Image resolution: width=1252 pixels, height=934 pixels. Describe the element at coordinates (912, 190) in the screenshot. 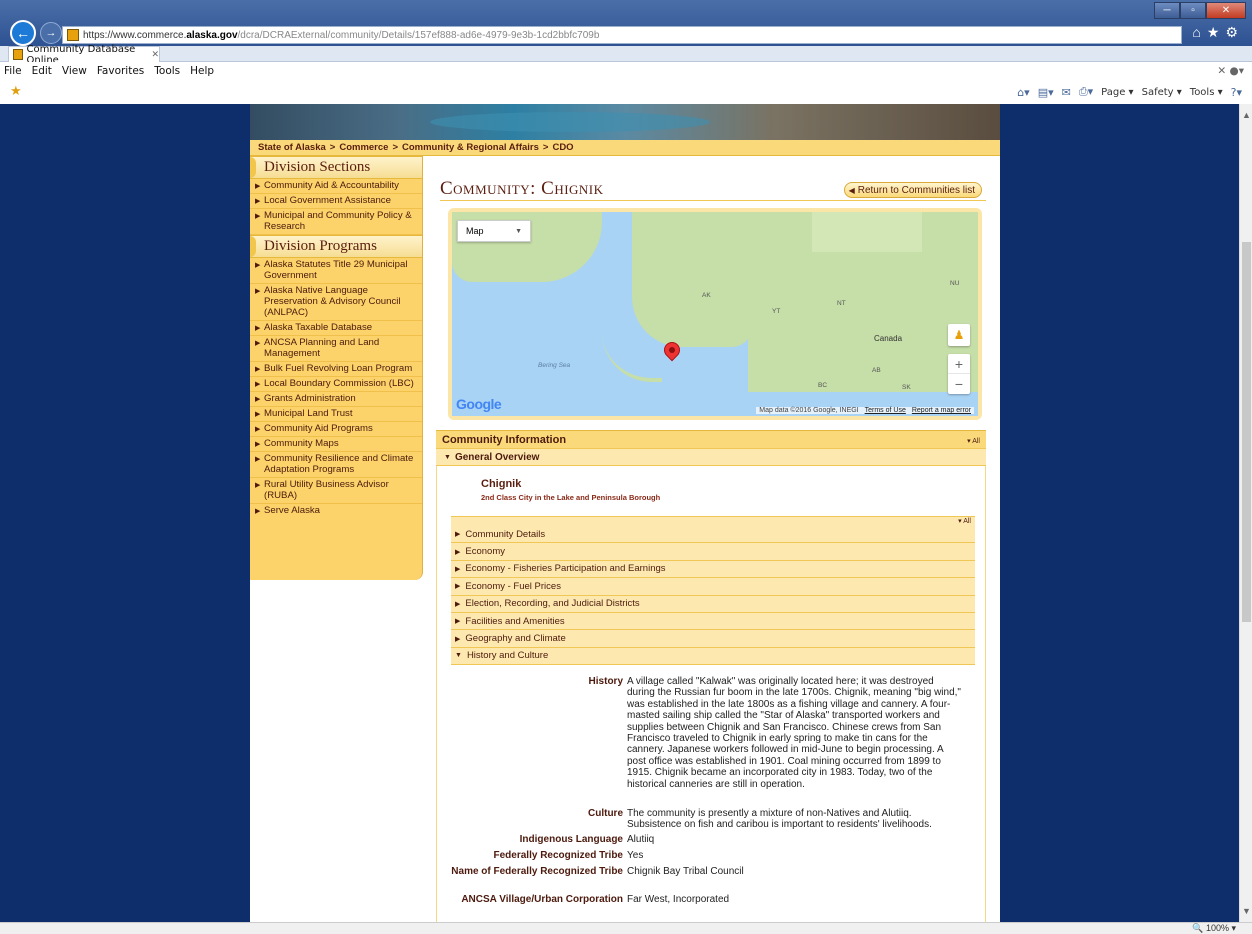

I see `return-to-communities-button: ◀ Return to Communities list` at that location.